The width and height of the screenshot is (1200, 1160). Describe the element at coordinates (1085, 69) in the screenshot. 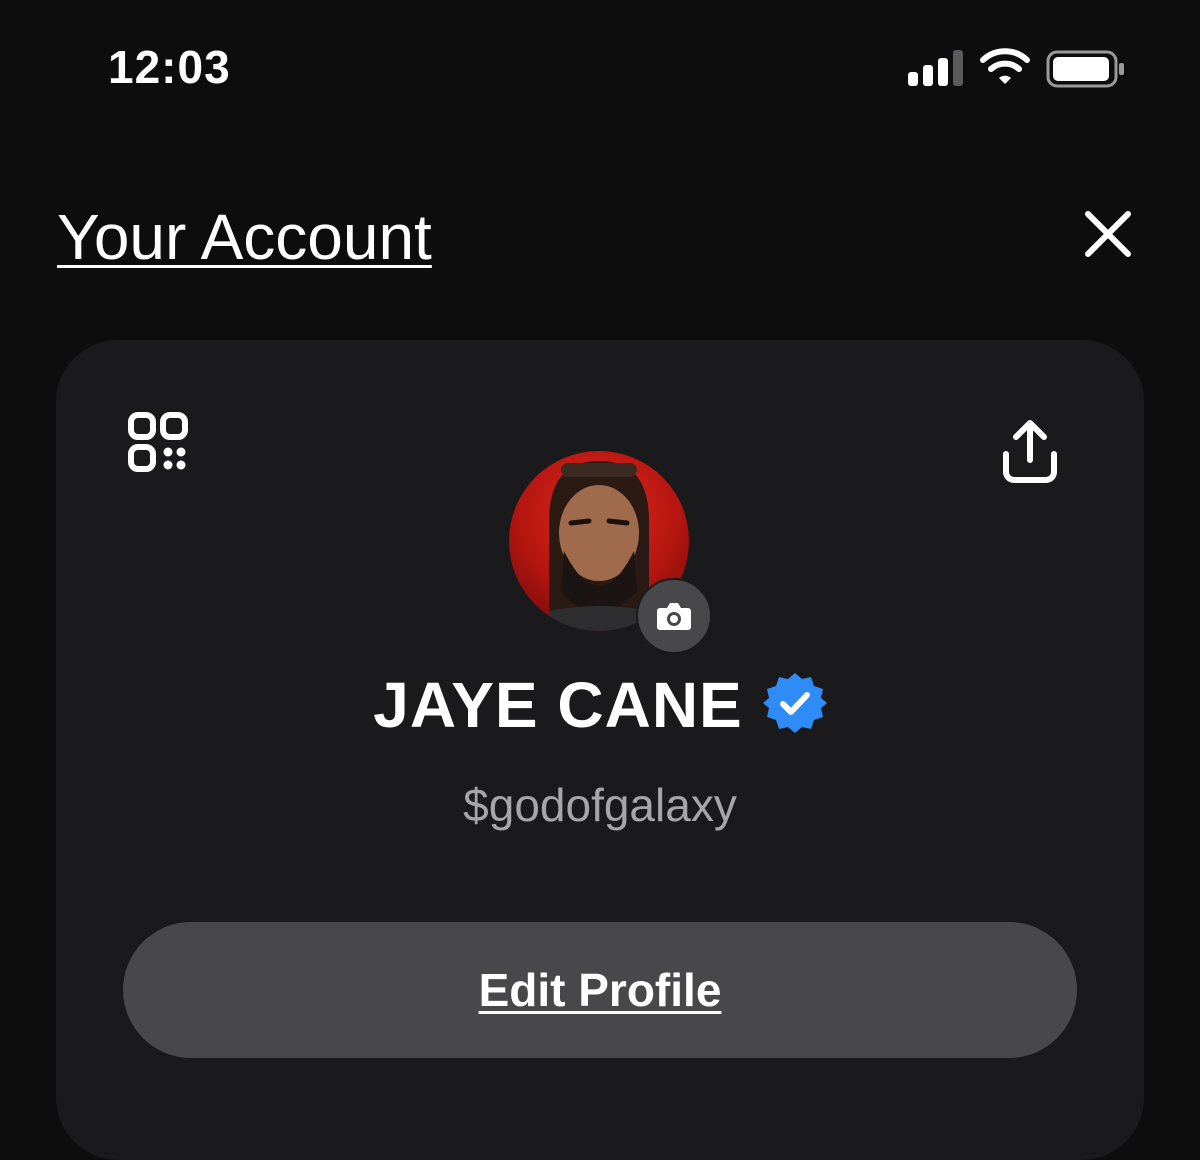

I see `battery-icon` at that location.